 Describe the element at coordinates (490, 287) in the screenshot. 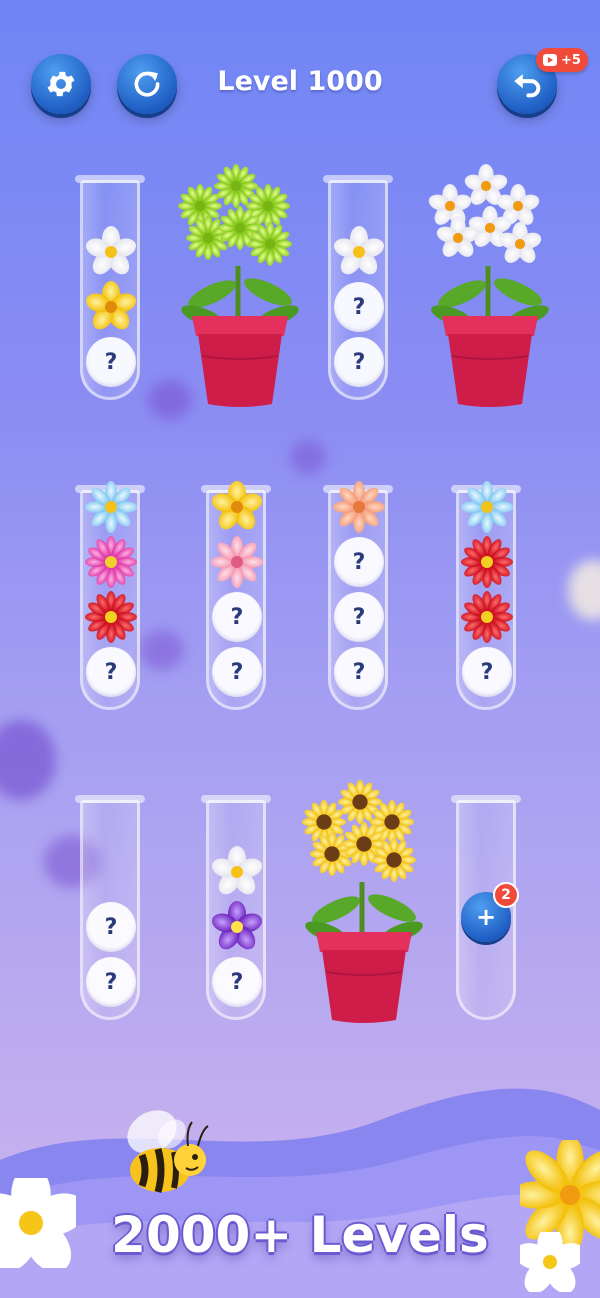

I see `completed-pot-white` at that location.